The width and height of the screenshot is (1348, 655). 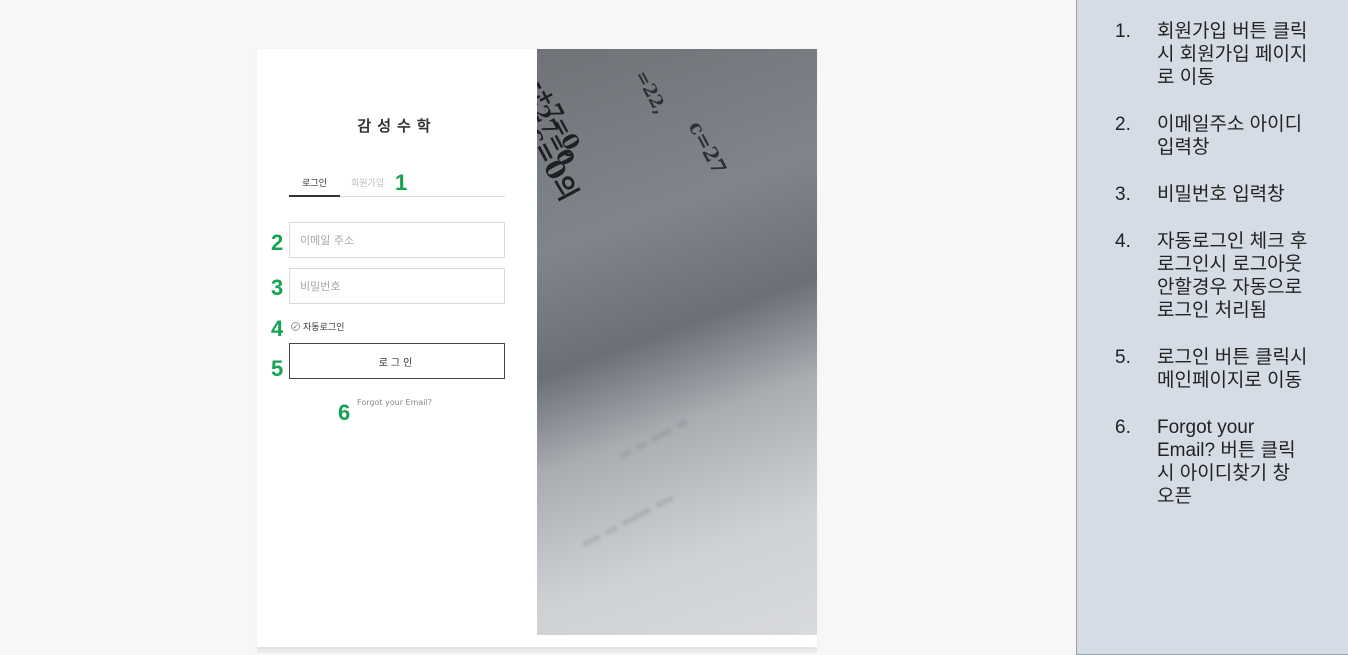 I want to click on math-line-5: c=27, so click(x=707, y=148).